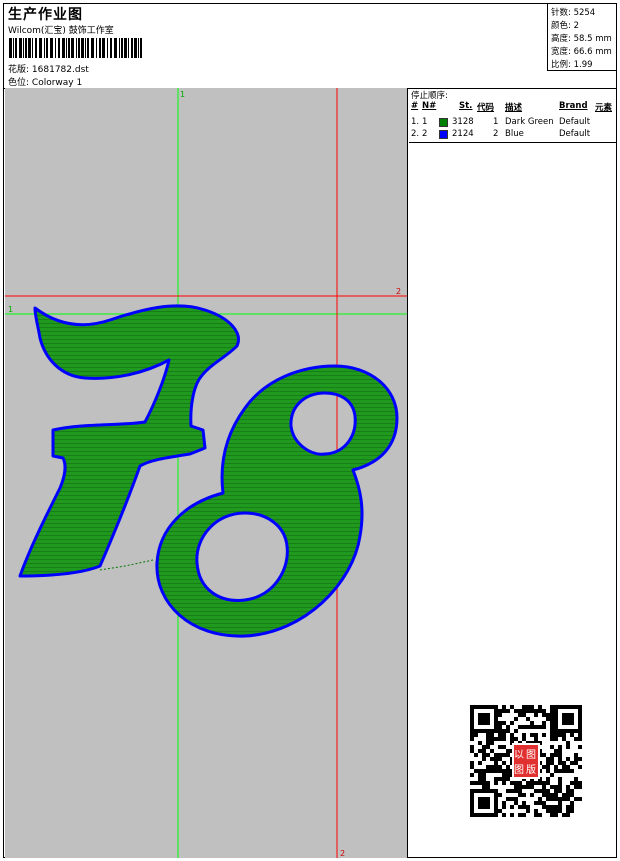 The width and height of the screenshot is (620, 861). Describe the element at coordinates (561, 52) in the screenshot. I see `stat-label: 宽度:` at that location.